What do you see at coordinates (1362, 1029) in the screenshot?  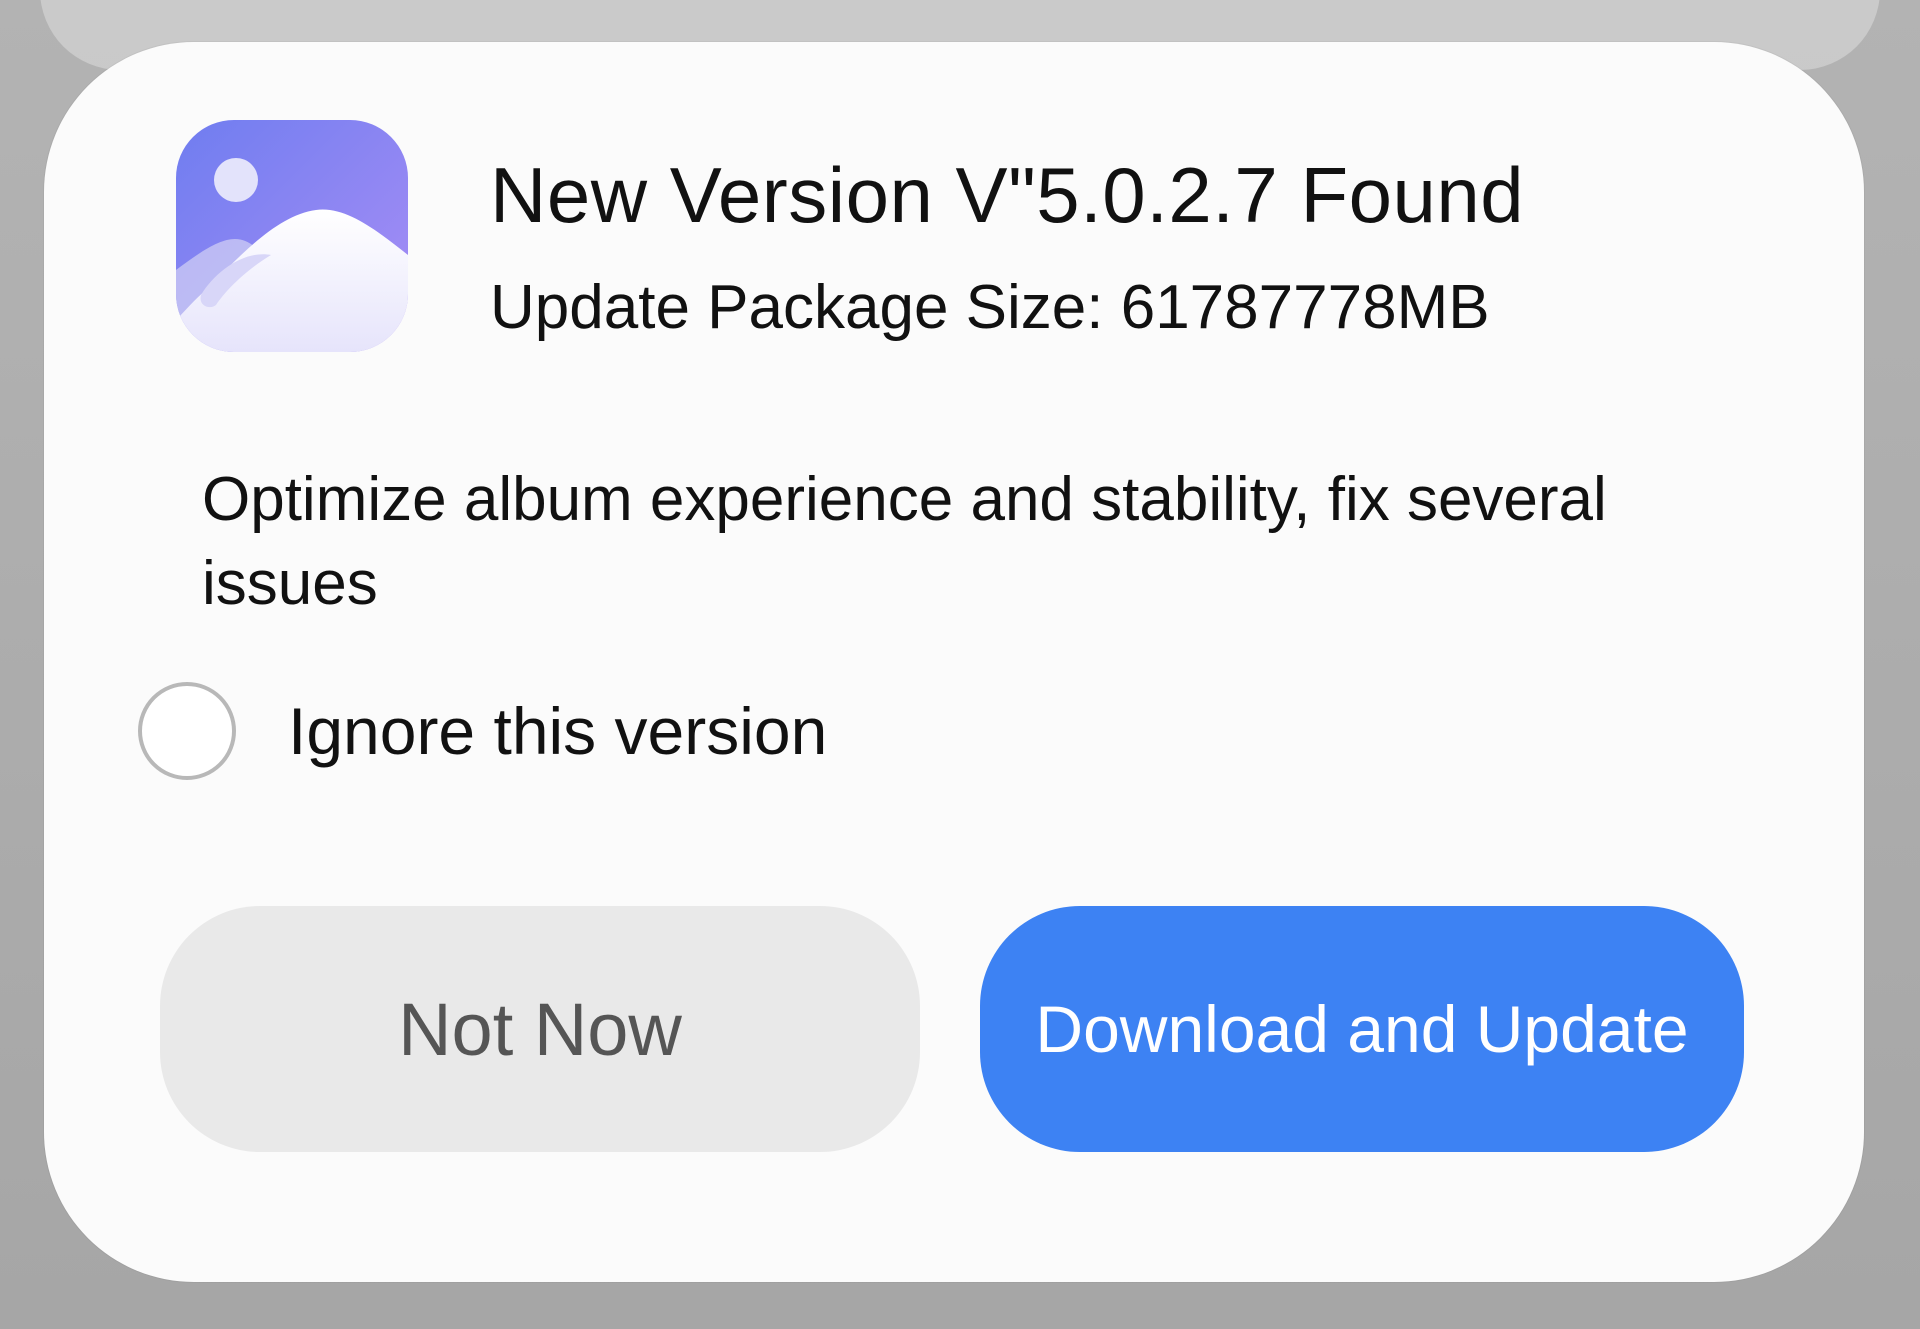 I see `download-and-update-button: Download and Update` at bounding box center [1362, 1029].